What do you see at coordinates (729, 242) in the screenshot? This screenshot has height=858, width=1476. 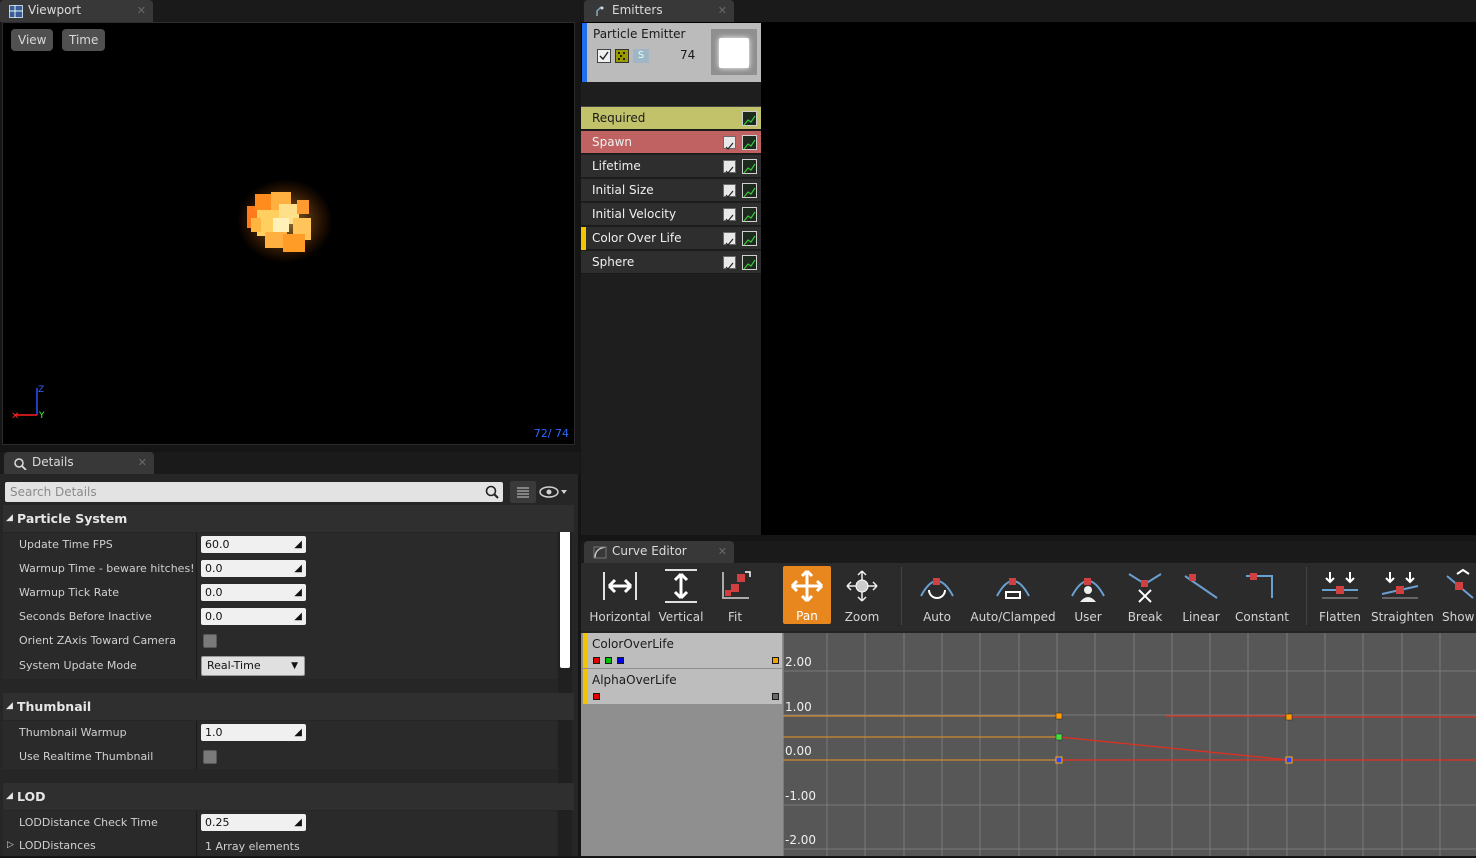 I see `checkmark-icon` at bounding box center [729, 242].